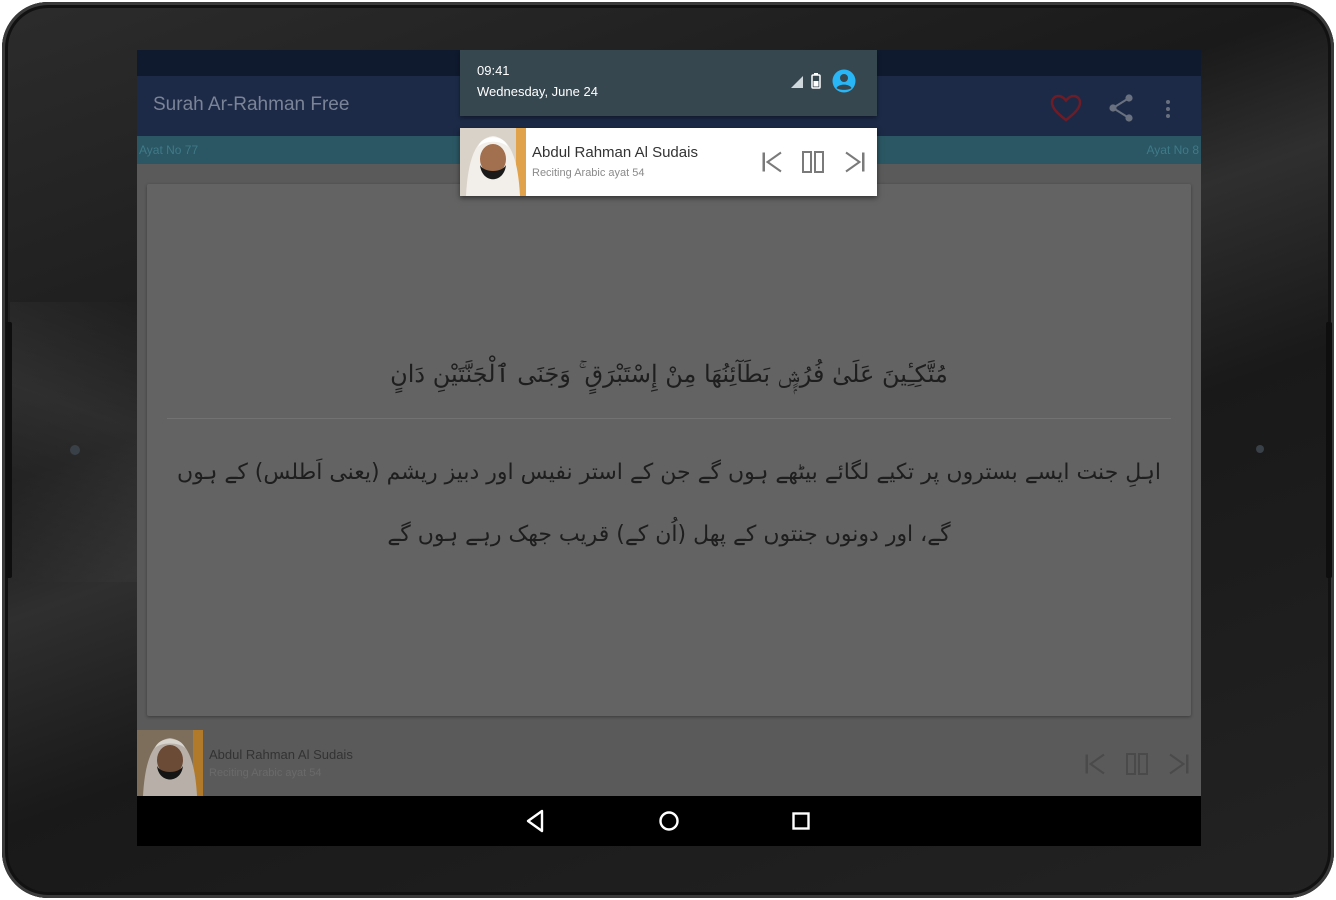 Image resolution: width=1336 pixels, height=900 pixels. I want to click on clock-date: Wednesday, June 24, so click(537, 91).